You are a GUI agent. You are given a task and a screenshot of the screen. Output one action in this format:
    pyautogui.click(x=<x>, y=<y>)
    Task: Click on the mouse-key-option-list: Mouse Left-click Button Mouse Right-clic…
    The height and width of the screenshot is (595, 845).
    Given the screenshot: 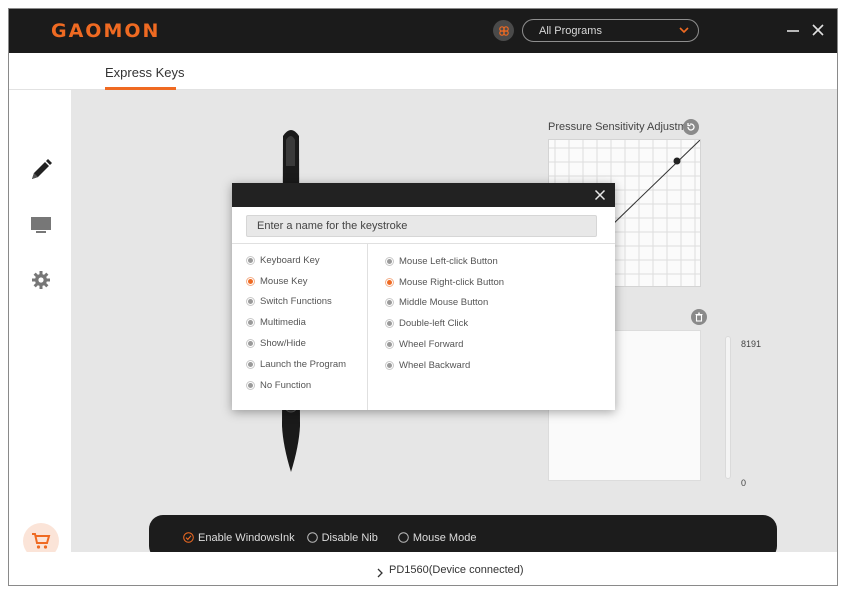 What is the action you would take?
    pyautogui.click(x=495, y=313)
    